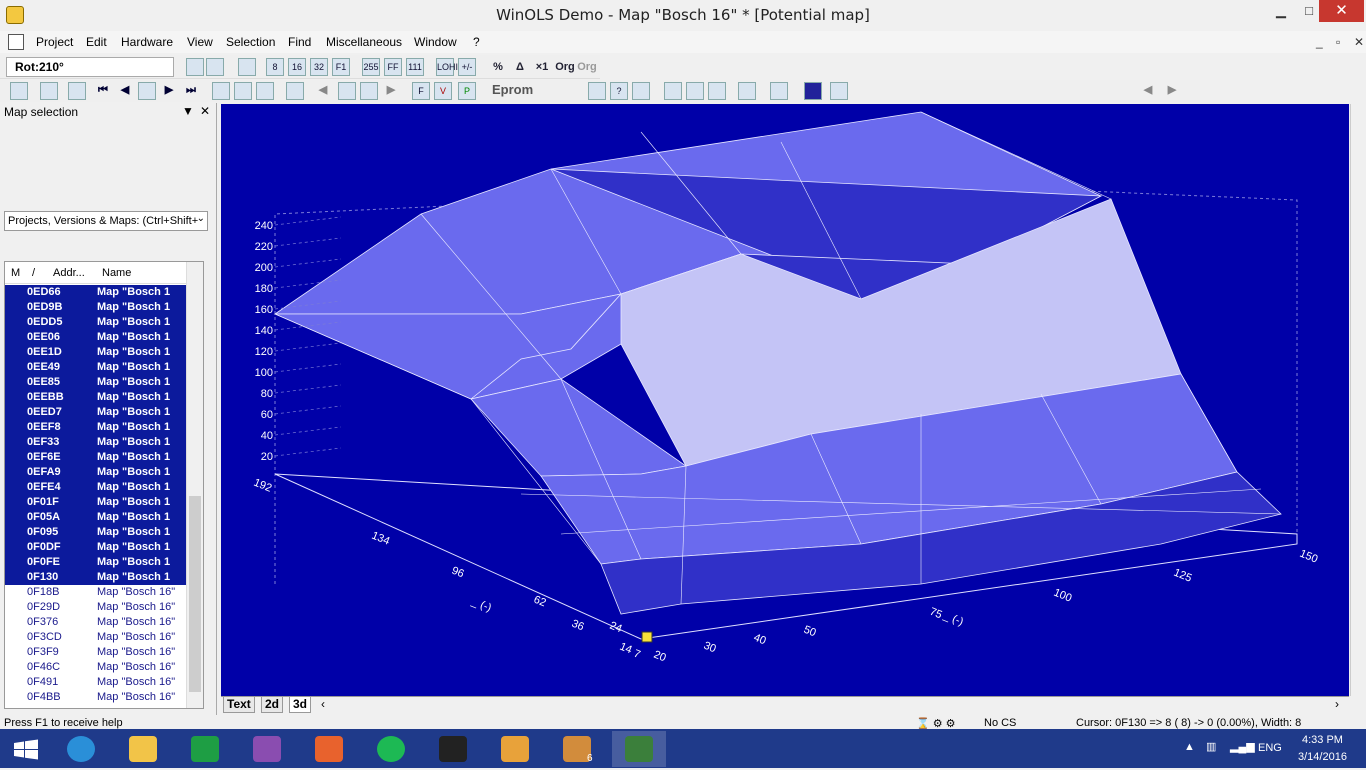 Image resolution: width=1366 pixels, height=770 pixels. Describe the element at coordinates (96, 412) in the screenshot. I see `list-item: 0EED7 Map "Bosch 1` at that location.